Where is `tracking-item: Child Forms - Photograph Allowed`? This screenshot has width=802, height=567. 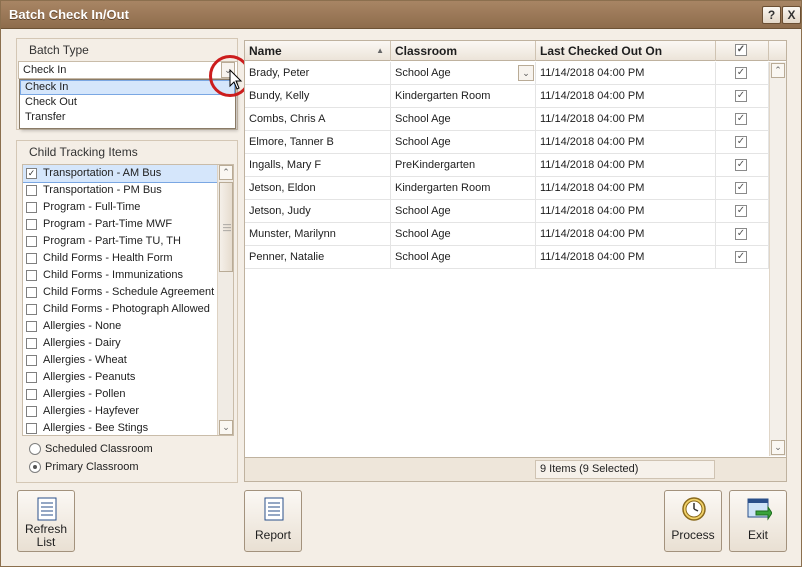 tracking-item: Child Forms - Photograph Allowed is located at coordinates (128, 309).